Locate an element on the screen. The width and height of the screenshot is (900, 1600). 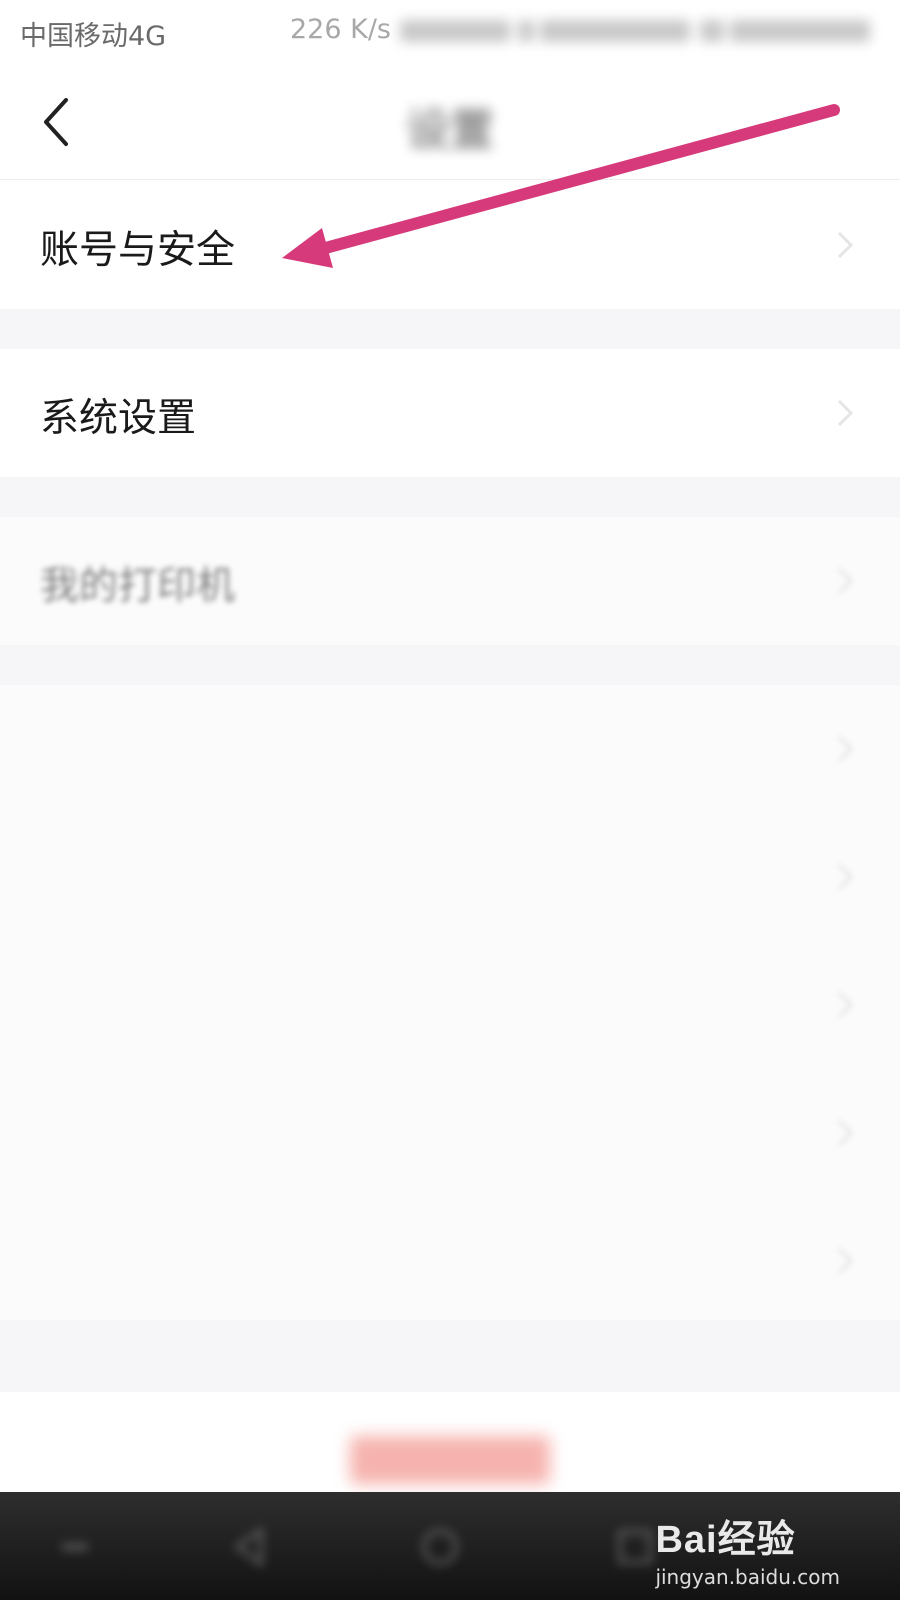
settings-item-printer: 我的打印机 is located at coordinates (450, 581).